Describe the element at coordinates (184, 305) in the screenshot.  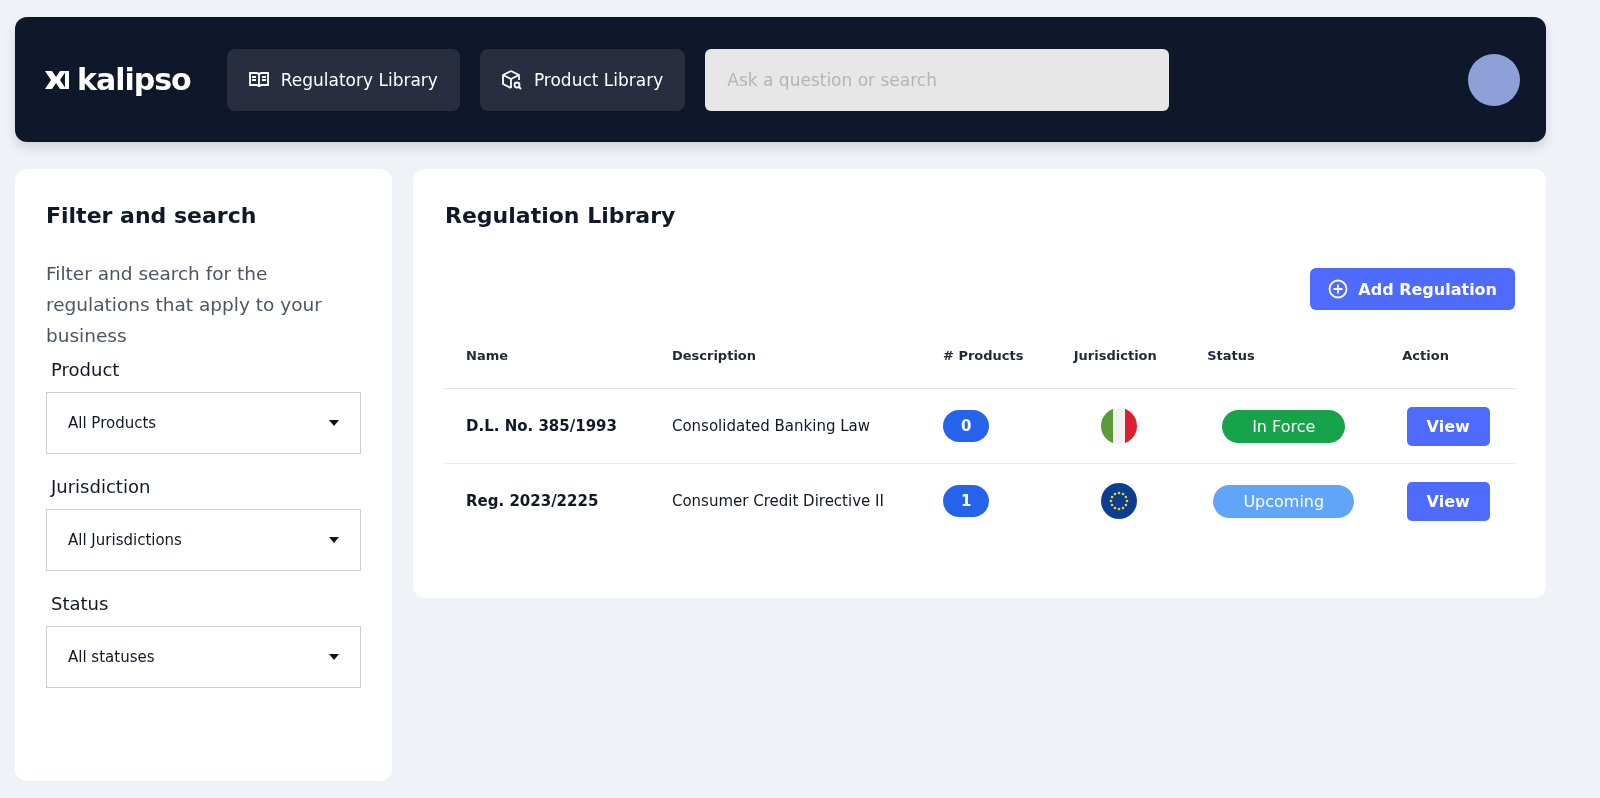
I see `panel-description: Filter and search for the regulations that apply to your business` at that location.